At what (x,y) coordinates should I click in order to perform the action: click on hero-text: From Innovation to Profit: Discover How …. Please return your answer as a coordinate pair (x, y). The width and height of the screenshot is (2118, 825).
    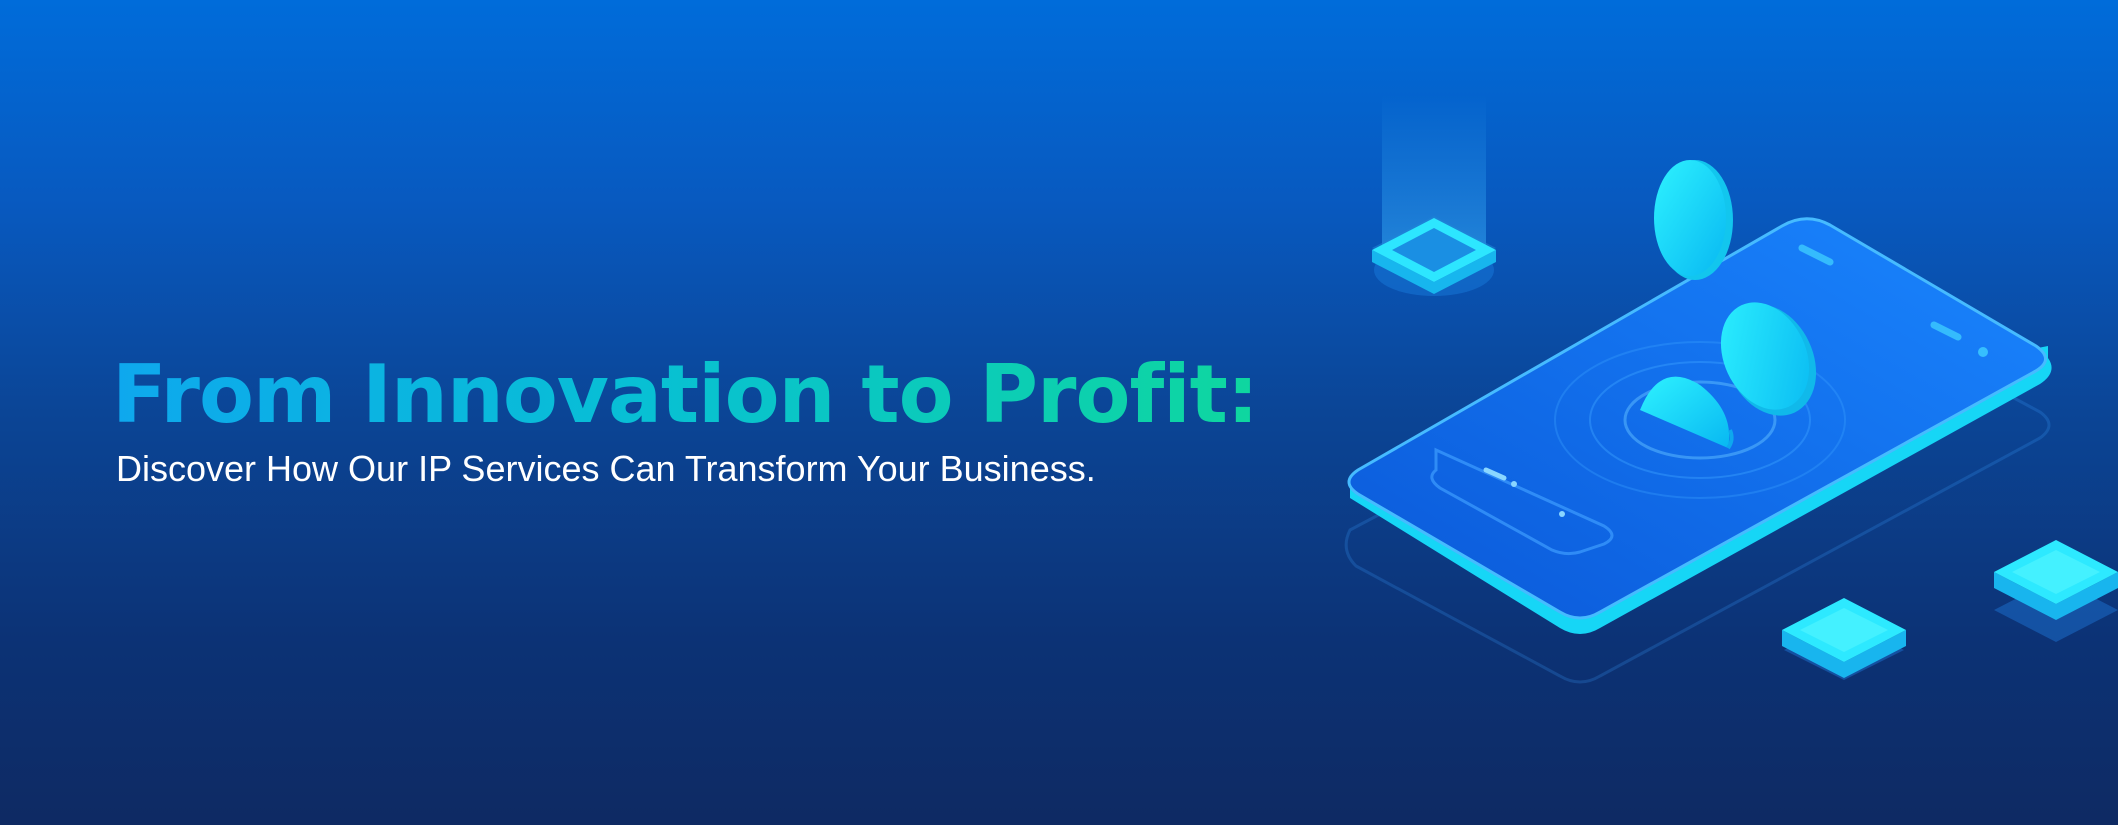
    Looking at the image, I should click on (685, 418).